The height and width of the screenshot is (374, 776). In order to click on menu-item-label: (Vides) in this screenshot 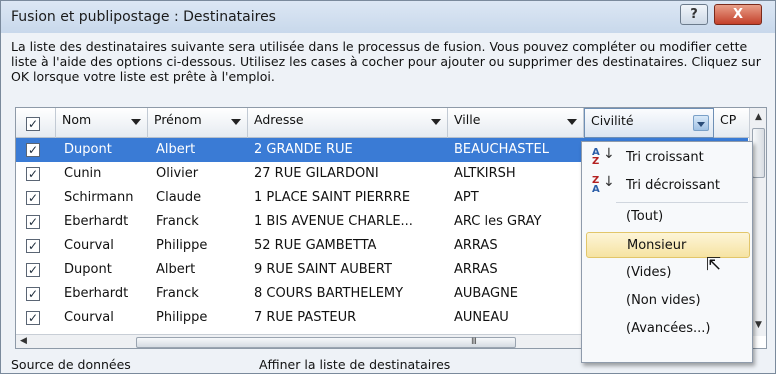, I will do `click(649, 272)`.